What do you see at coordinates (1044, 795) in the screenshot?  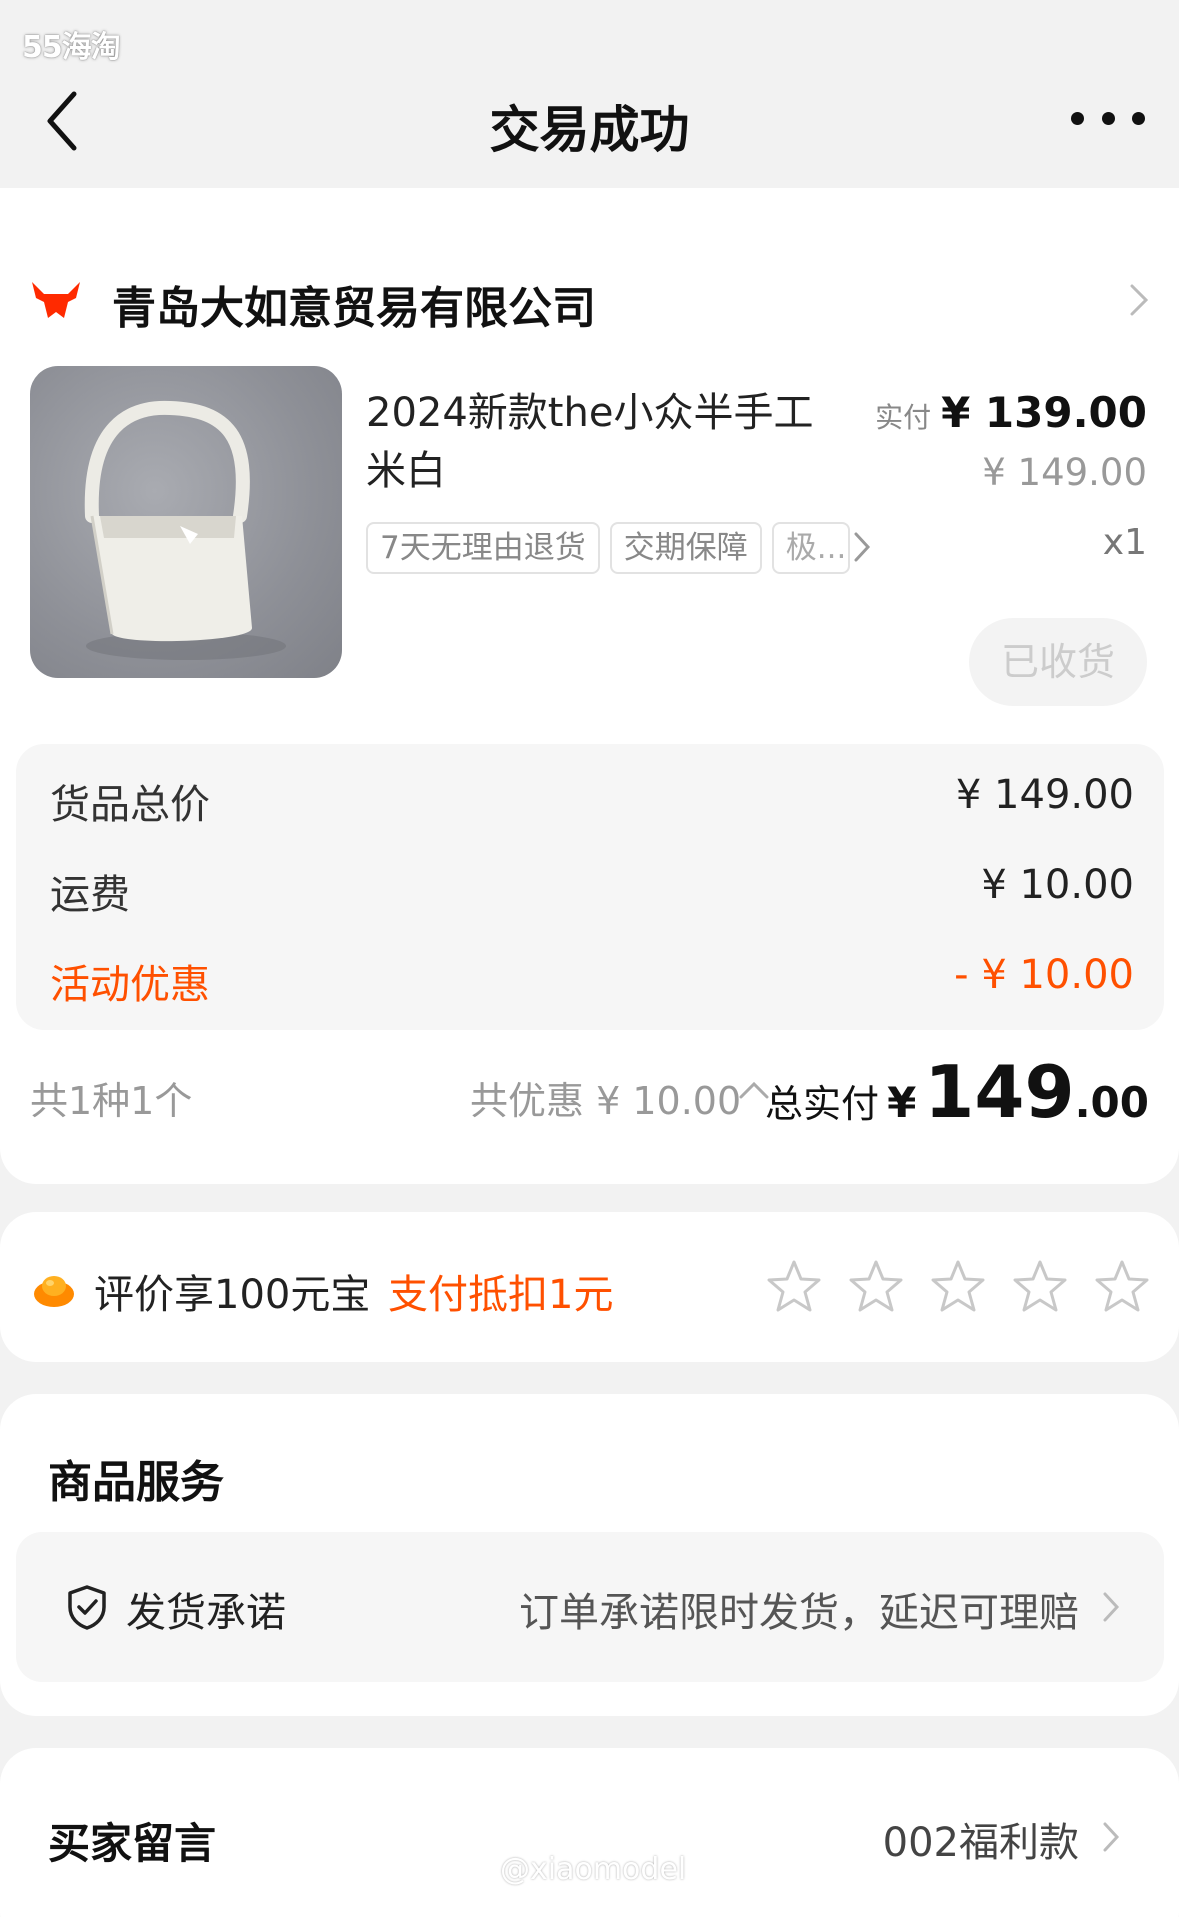 I see `goods-total-value: ¥ 149.00` at bounding box center [1044, 795].